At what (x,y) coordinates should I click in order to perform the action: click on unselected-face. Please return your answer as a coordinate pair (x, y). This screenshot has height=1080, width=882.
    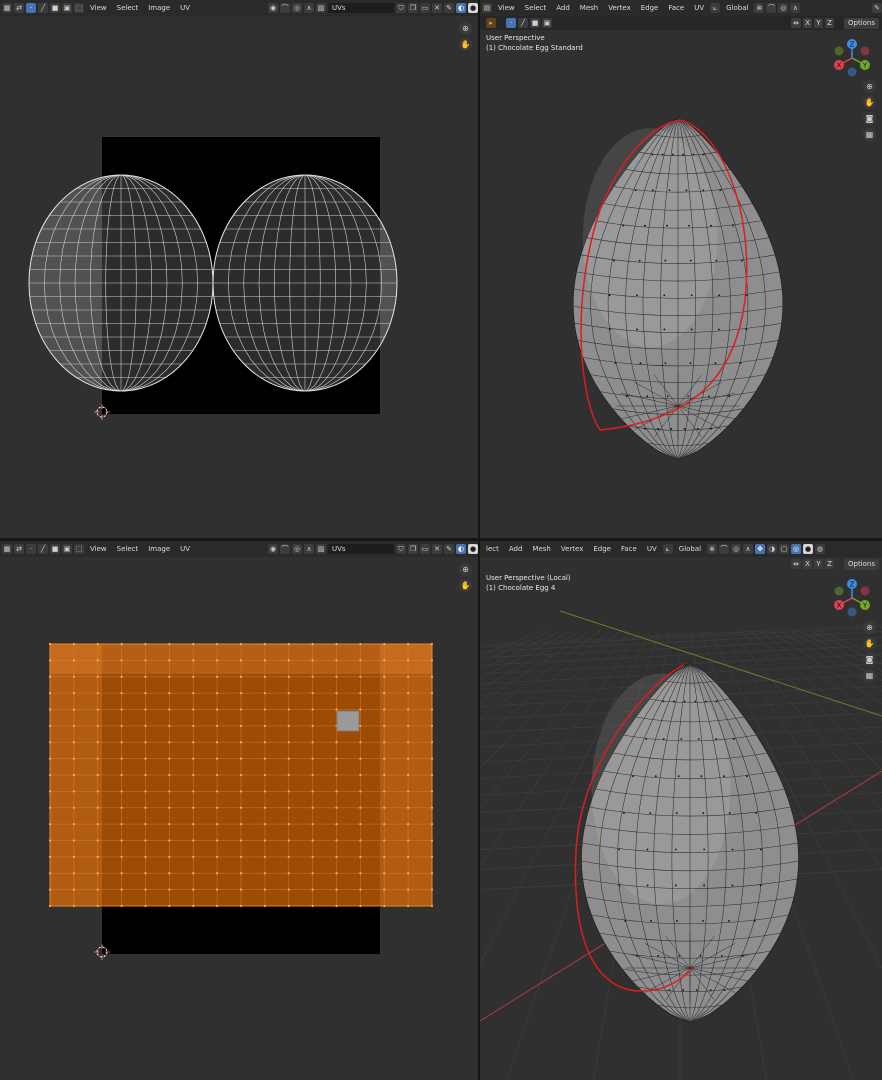
    Looking at the image, I should click on (348, 721).